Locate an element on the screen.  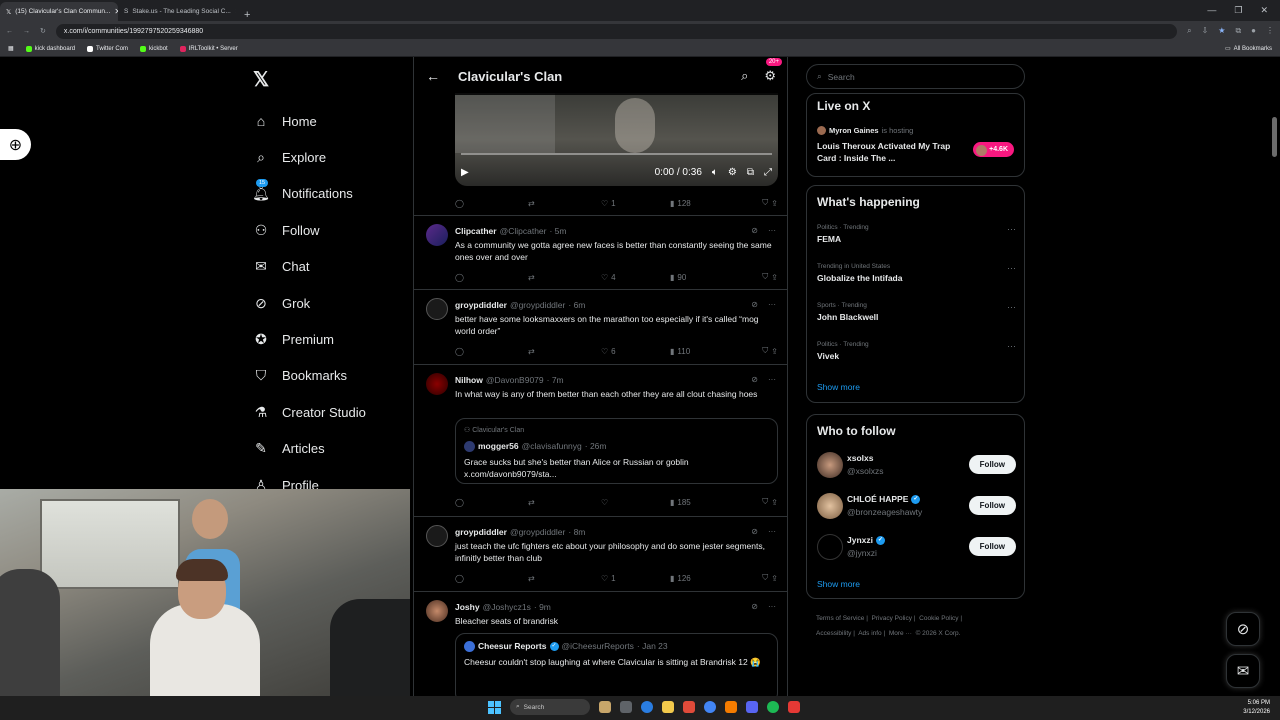
minimize-icon: — is located at coordinates (1211, 10).